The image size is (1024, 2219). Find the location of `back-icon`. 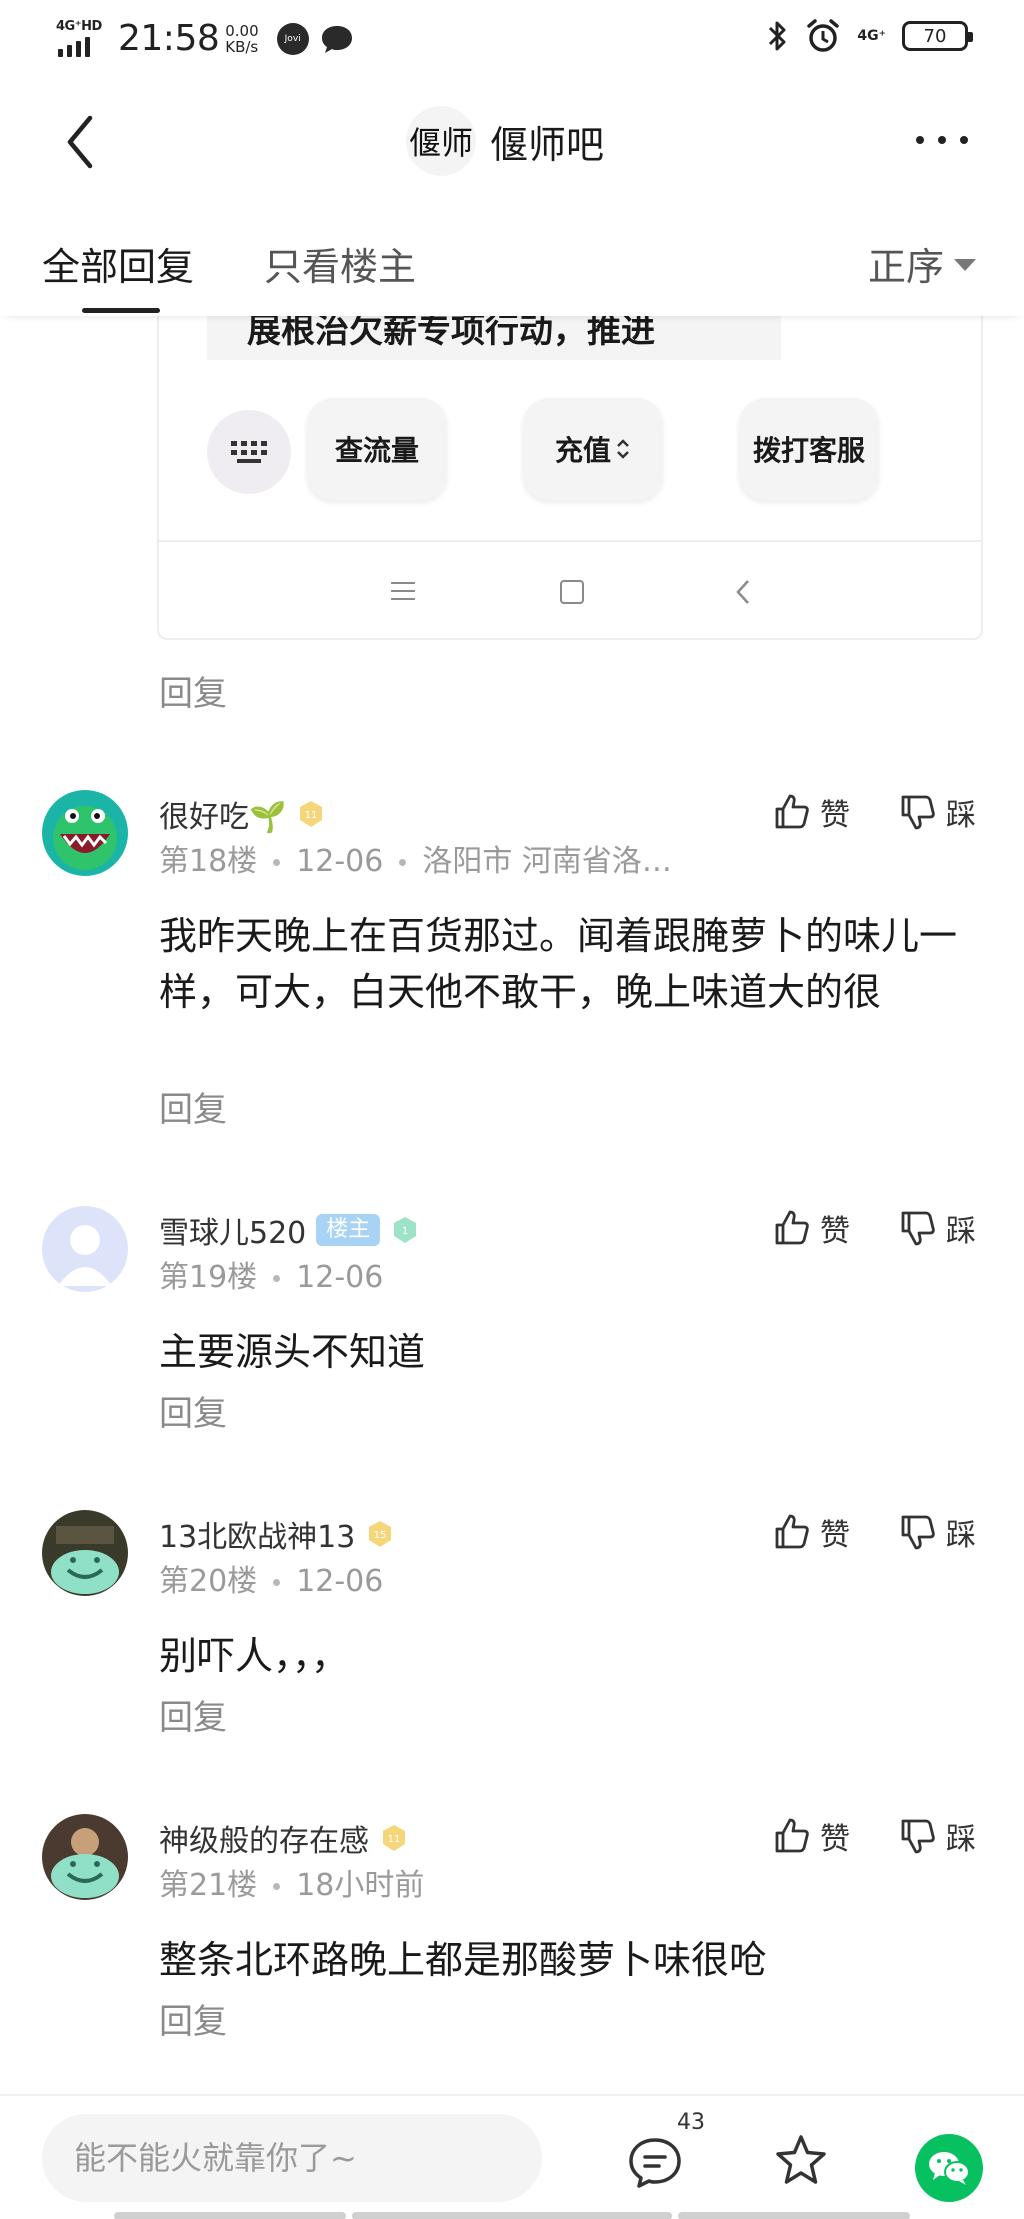

back-icon is located at coordinates (82, 142).